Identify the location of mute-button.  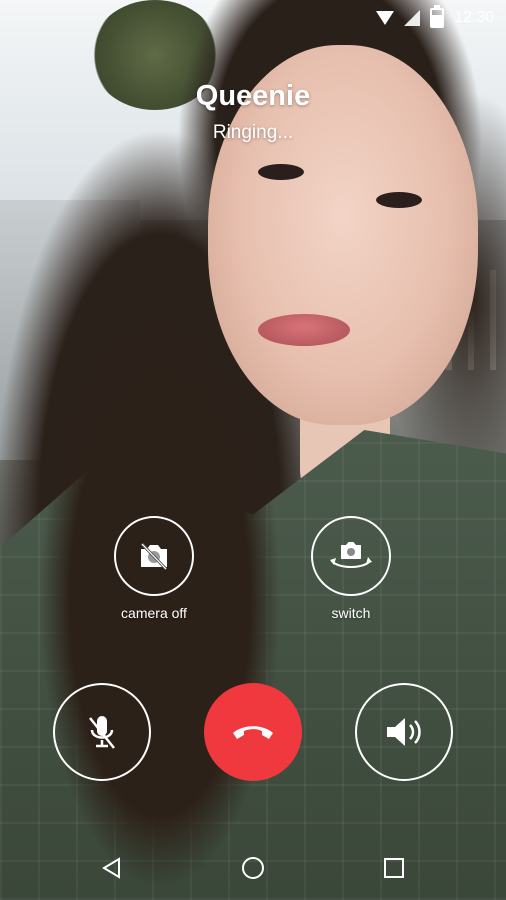
(102, 732).